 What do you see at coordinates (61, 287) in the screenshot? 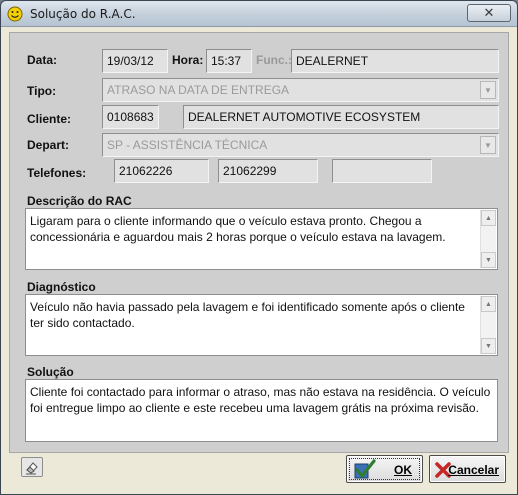
I see `diagnostico-label: Diagnóstico` at bounding box center [61, 287].